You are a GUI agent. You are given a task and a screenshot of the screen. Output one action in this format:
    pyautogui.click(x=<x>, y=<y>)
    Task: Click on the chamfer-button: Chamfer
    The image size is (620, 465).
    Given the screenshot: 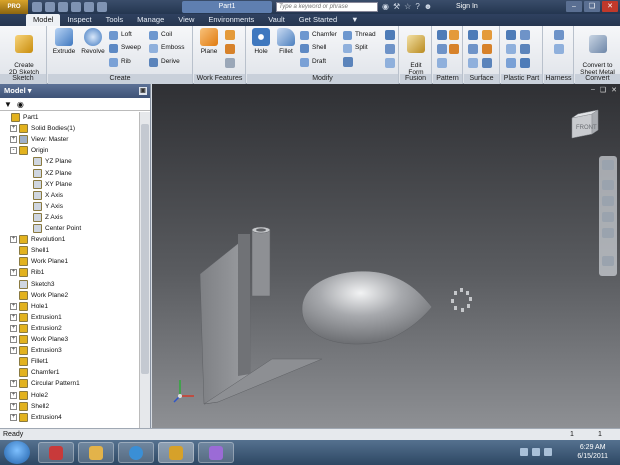 What is the action you would take?
    pyautogui.click(x=318, y=35)
    